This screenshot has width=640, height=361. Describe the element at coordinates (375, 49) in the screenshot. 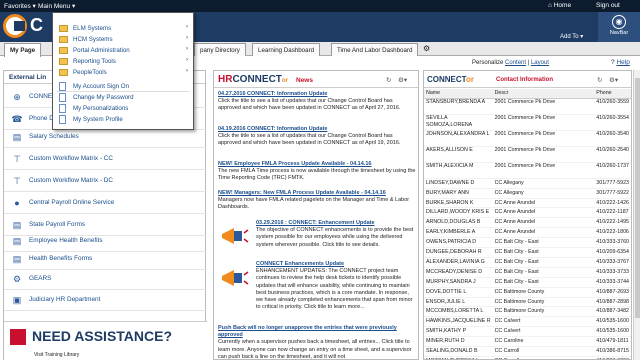

I see `tab-time-and-labor-dashboard: Time And Labor Dashboard` at that location.